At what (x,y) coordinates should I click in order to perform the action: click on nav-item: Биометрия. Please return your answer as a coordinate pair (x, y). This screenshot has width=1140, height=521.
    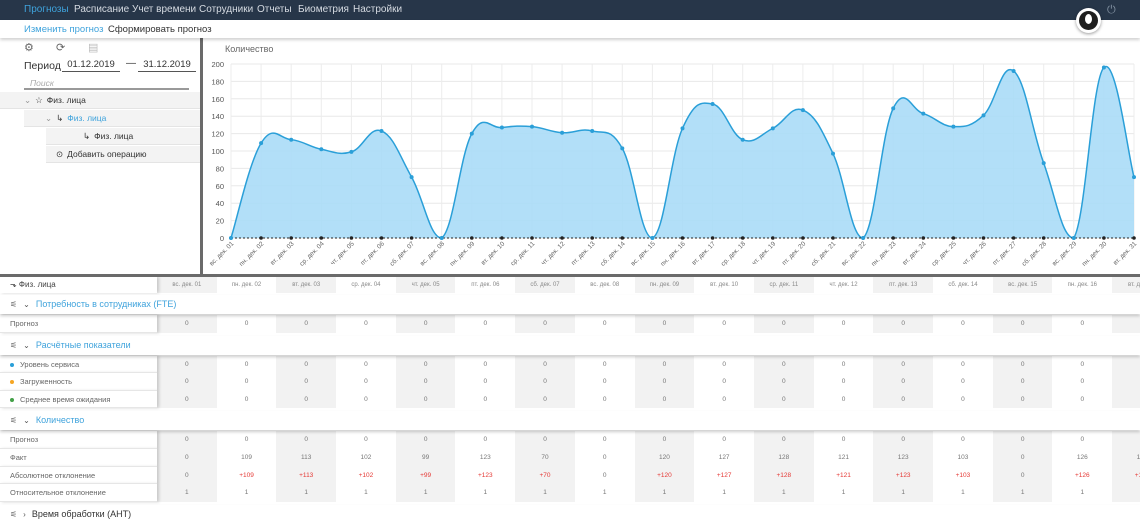
    Looking at the image, I should click on (323, 9).